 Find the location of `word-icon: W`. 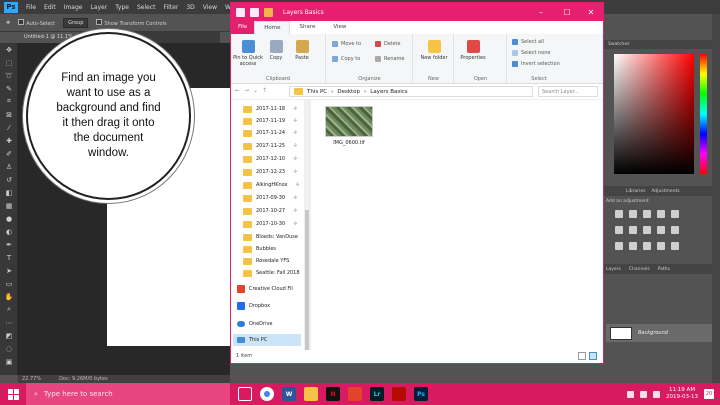

word-icon: W is located at coordinates (289, 394).